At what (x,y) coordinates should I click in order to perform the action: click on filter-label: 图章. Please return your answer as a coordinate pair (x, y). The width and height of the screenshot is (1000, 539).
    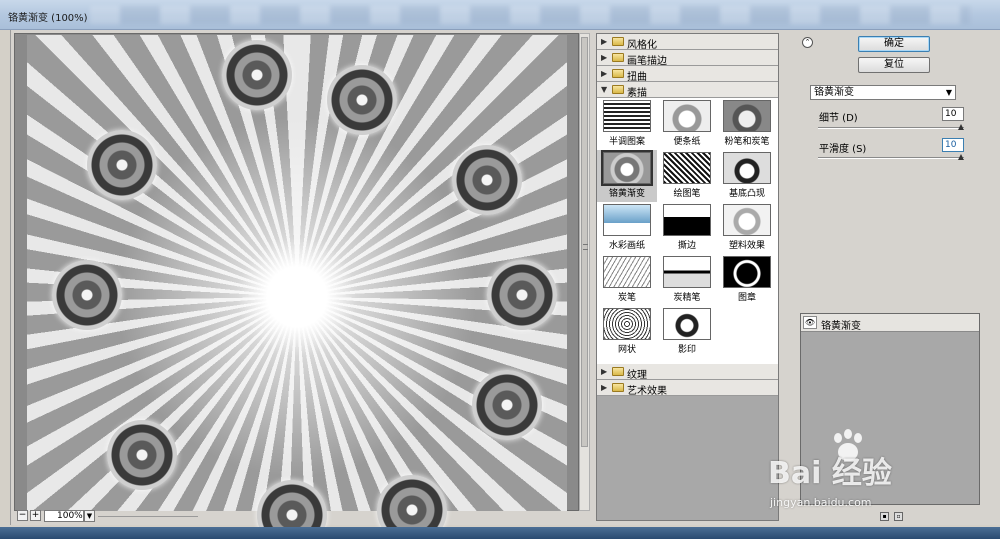
    Looking at the image, I should click on (746, 298).